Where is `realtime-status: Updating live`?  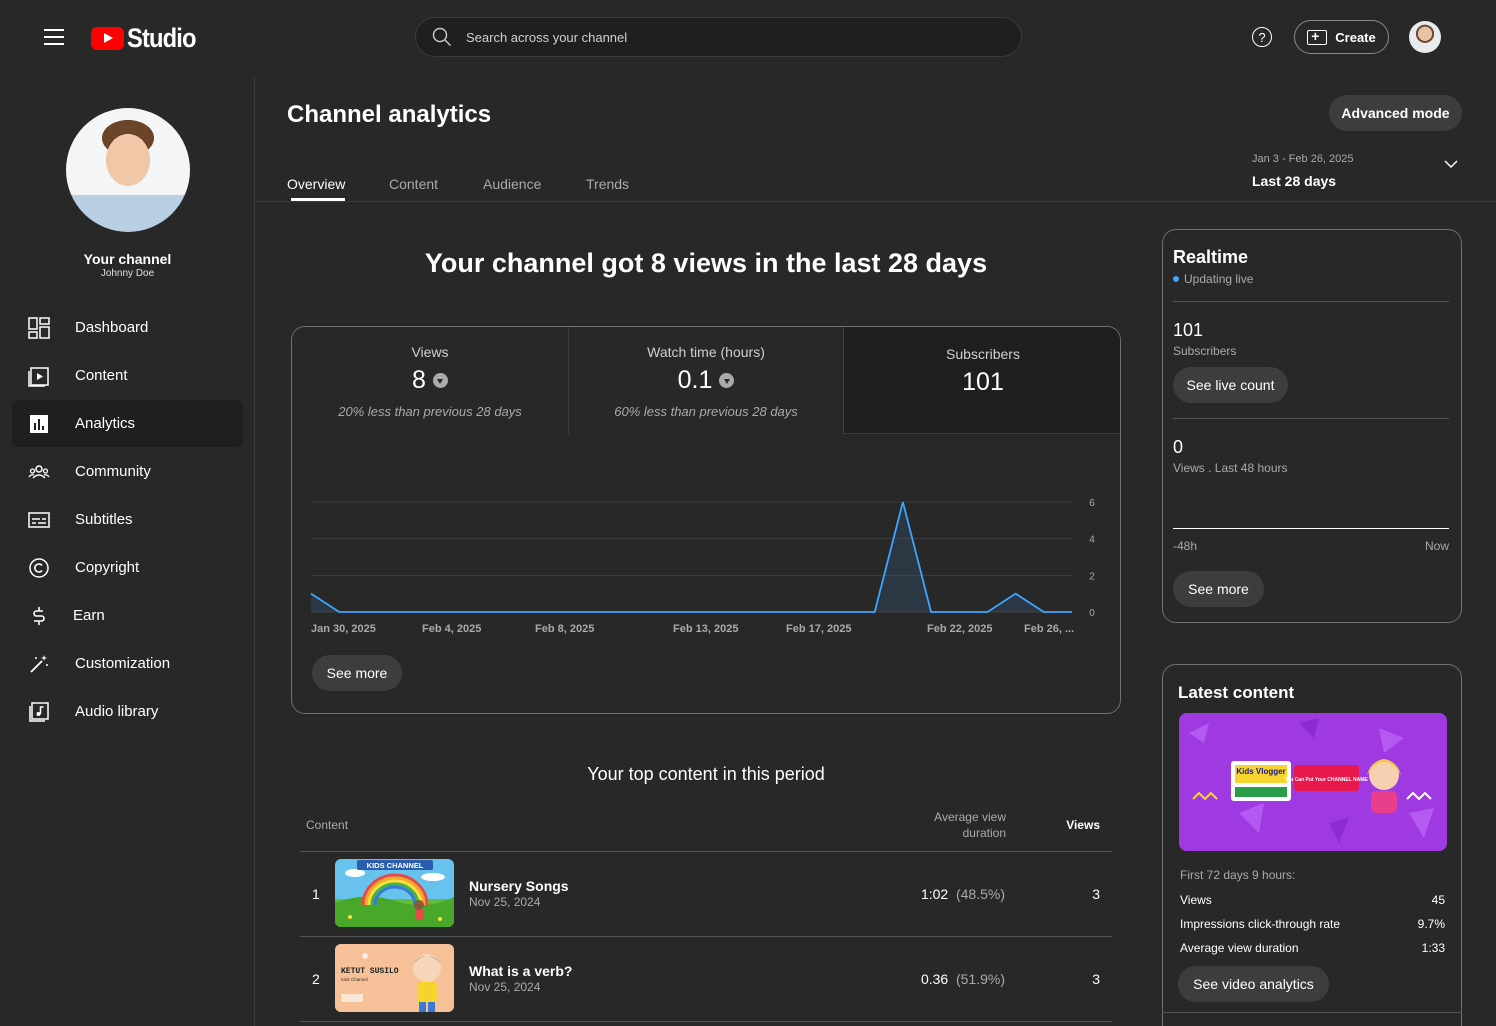 realtime-status: Updating live is located at coordinates (1213, 279).